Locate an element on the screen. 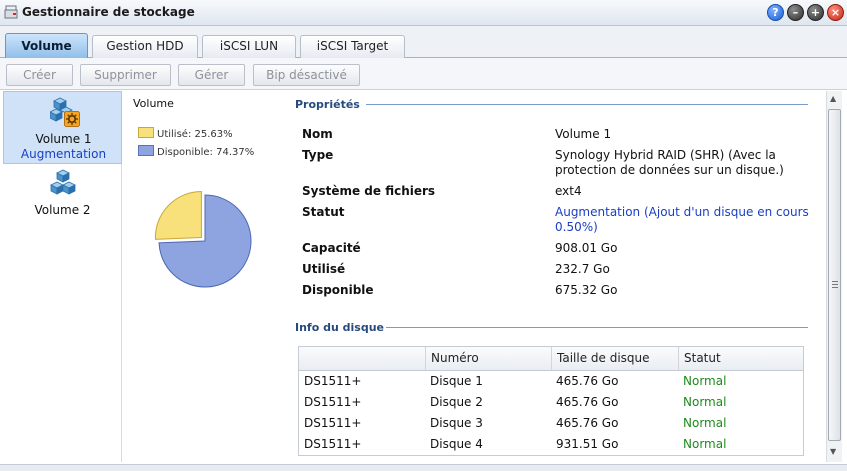 This screenshot has height=471, width=847. beep-off-button: Bip désactivé is located at coordinates (306, 75).